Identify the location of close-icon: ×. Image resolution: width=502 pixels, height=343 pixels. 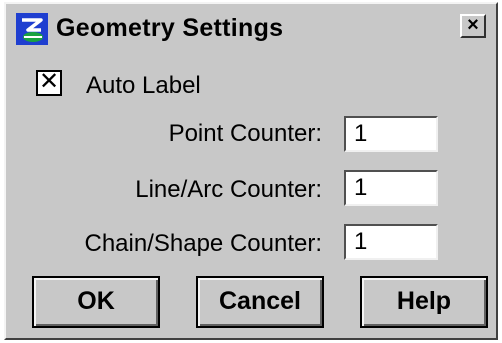
(473, 25).